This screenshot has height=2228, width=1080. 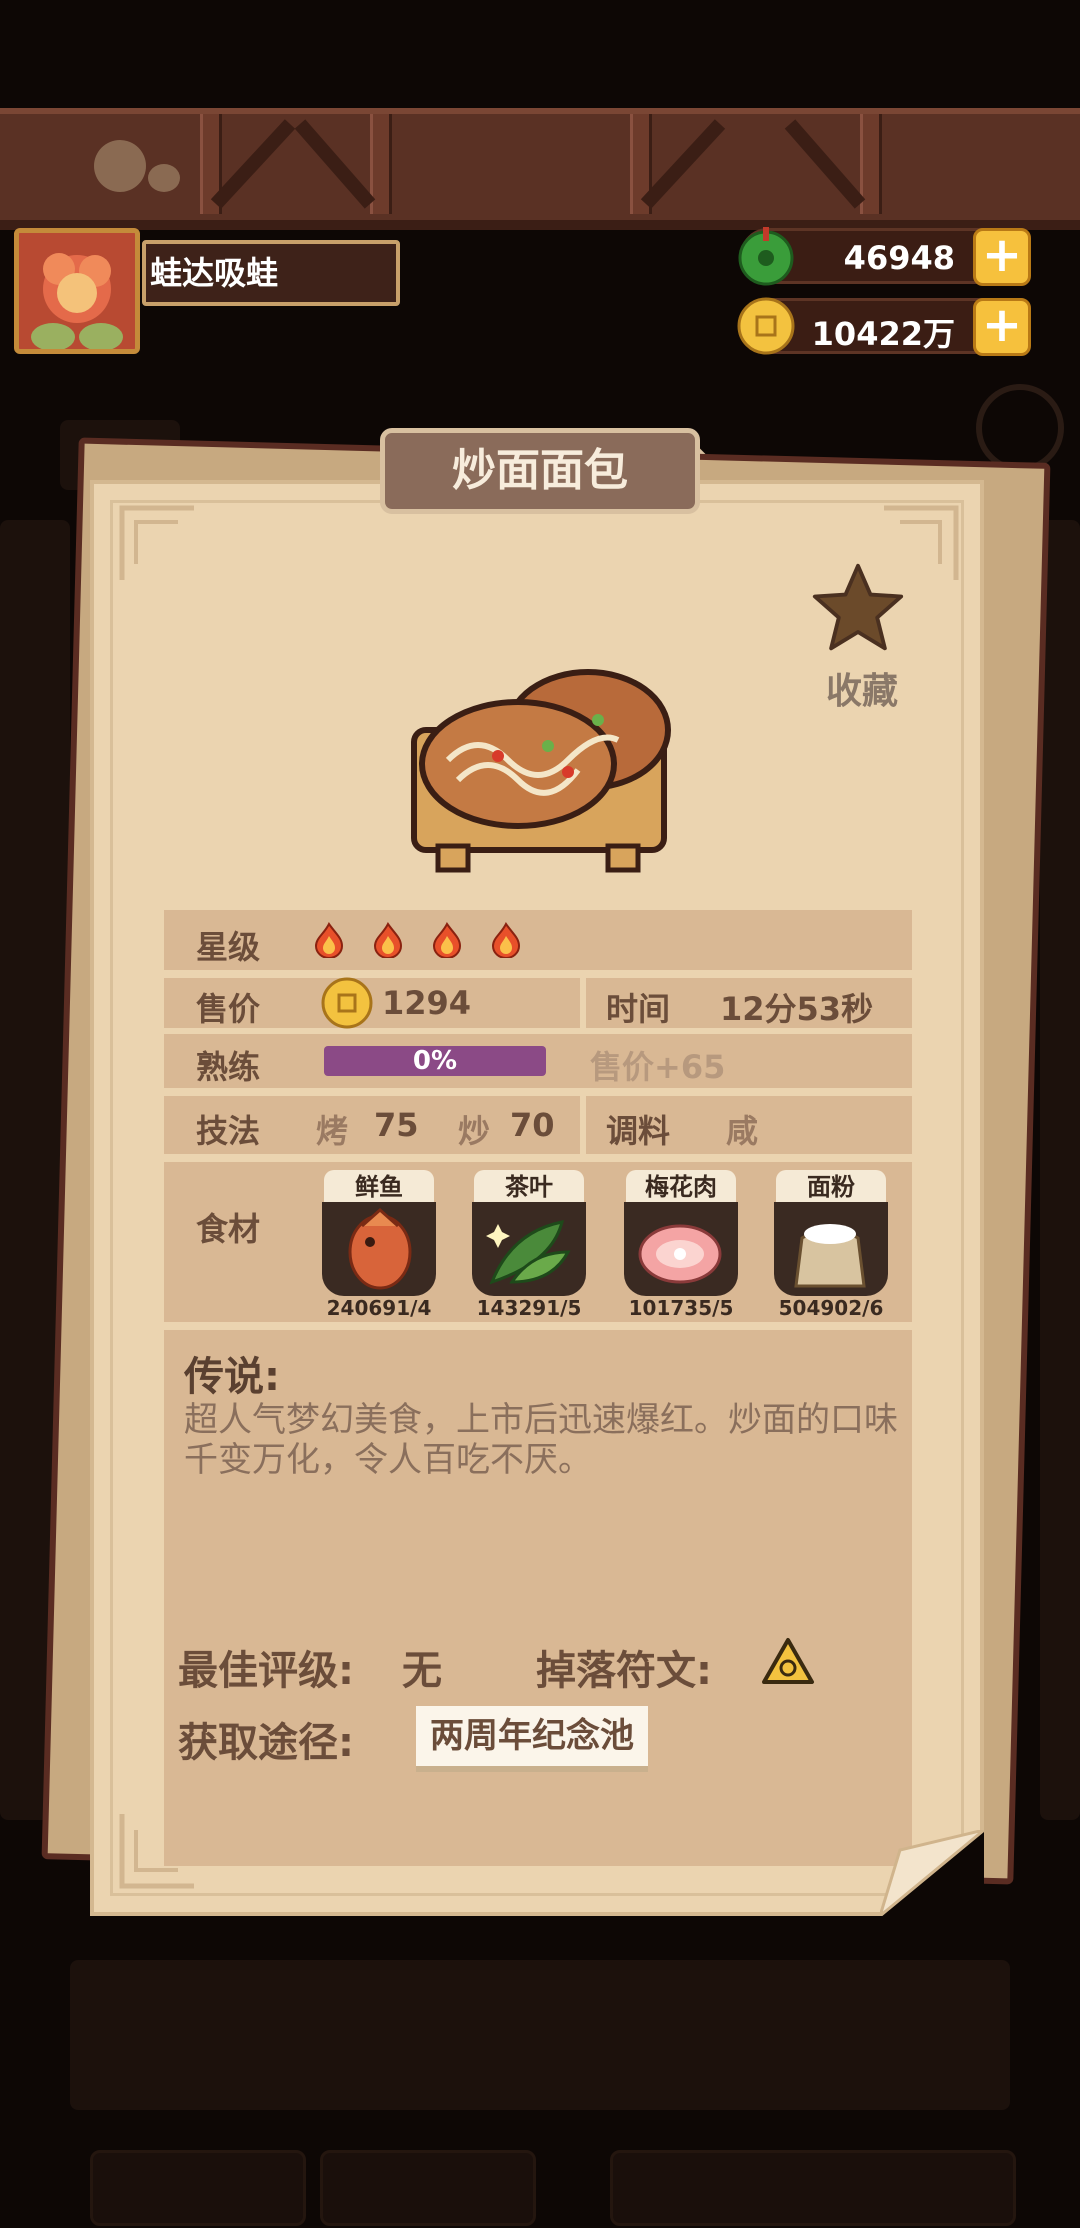 I want to click on legend-title: 传说:, so click(x=232, y=1377).